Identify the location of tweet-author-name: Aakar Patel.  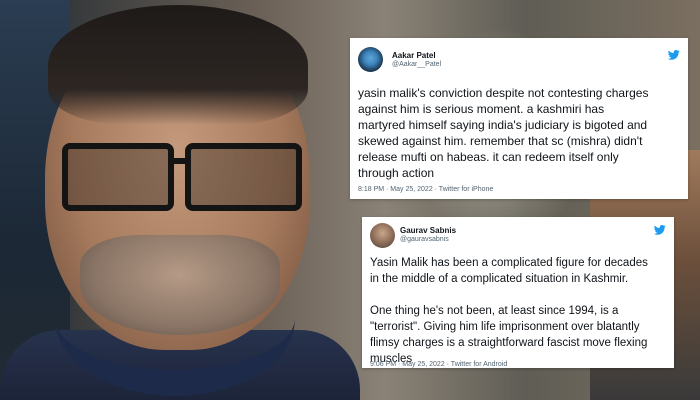
(414, 55).